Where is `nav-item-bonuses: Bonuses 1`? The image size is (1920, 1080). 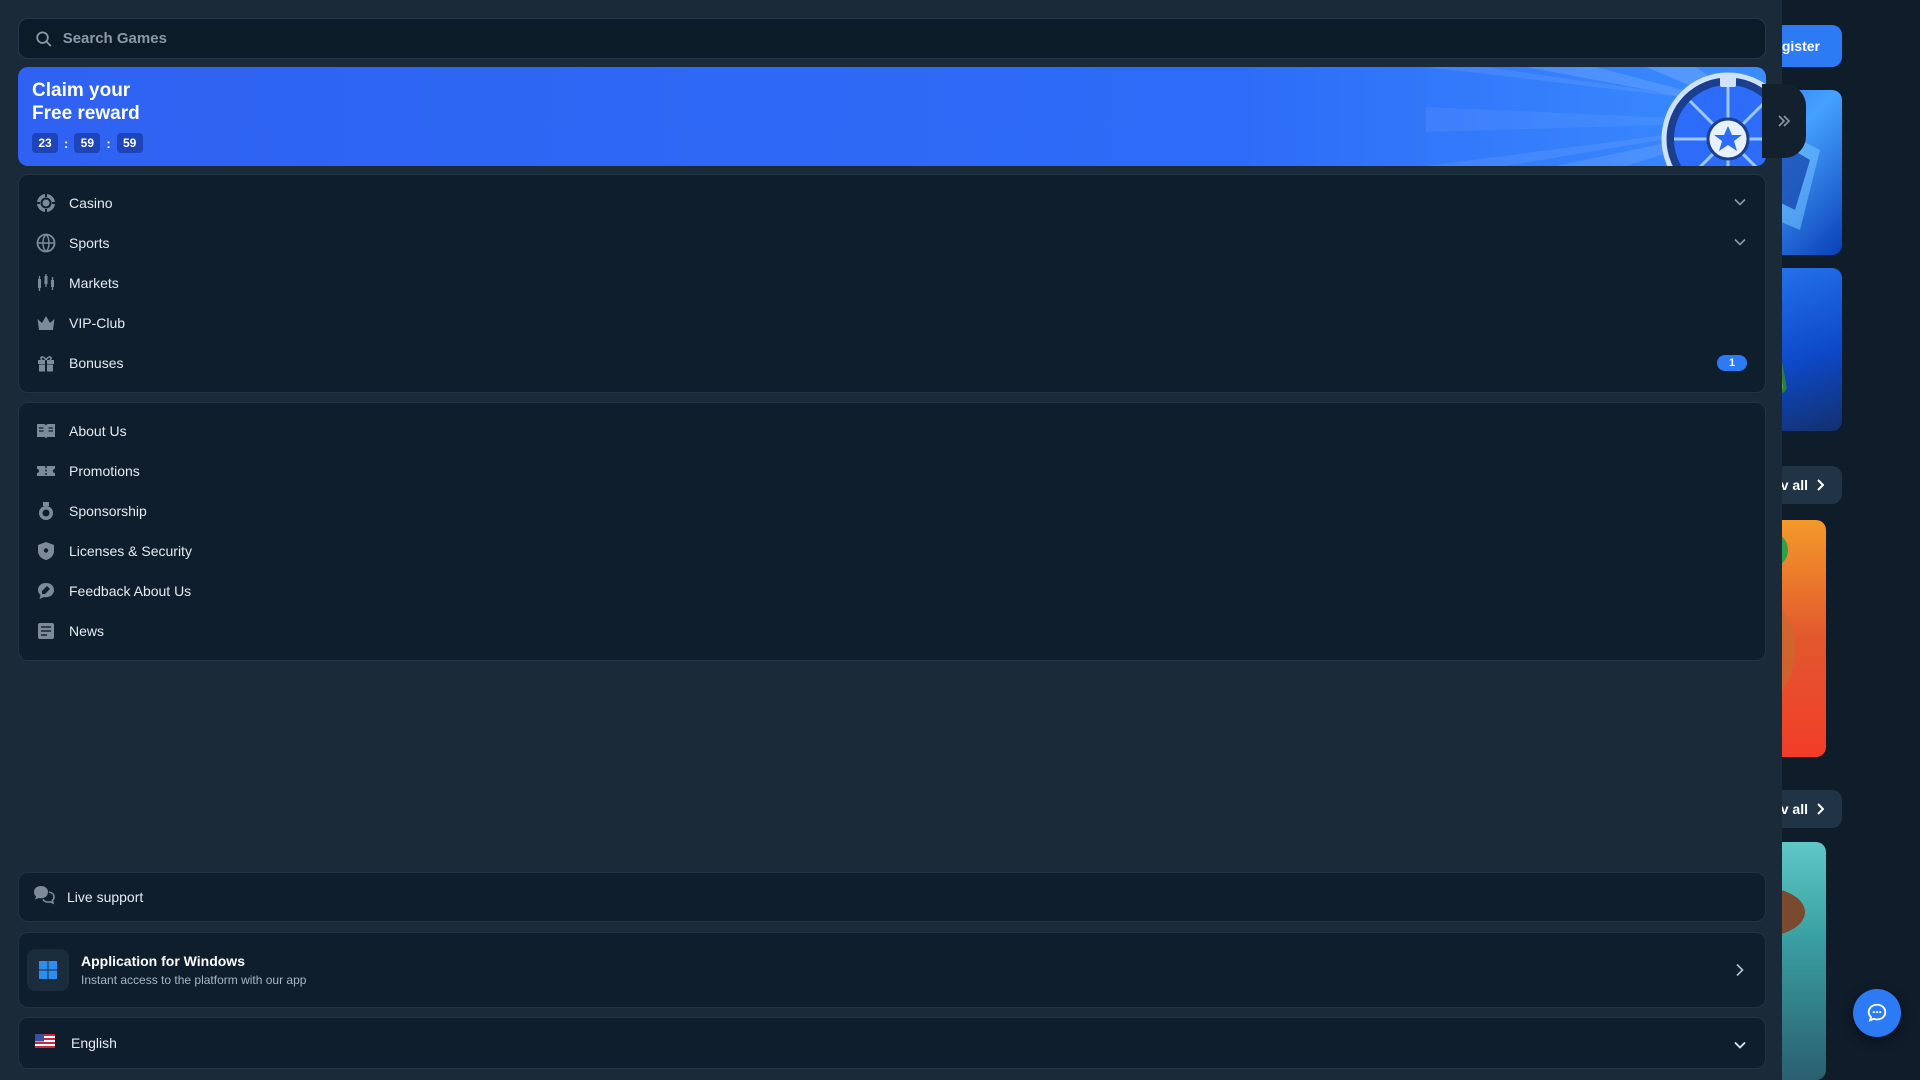
nav-item-bonuses: Bonuses 1 is located at coordinates (892, 363).